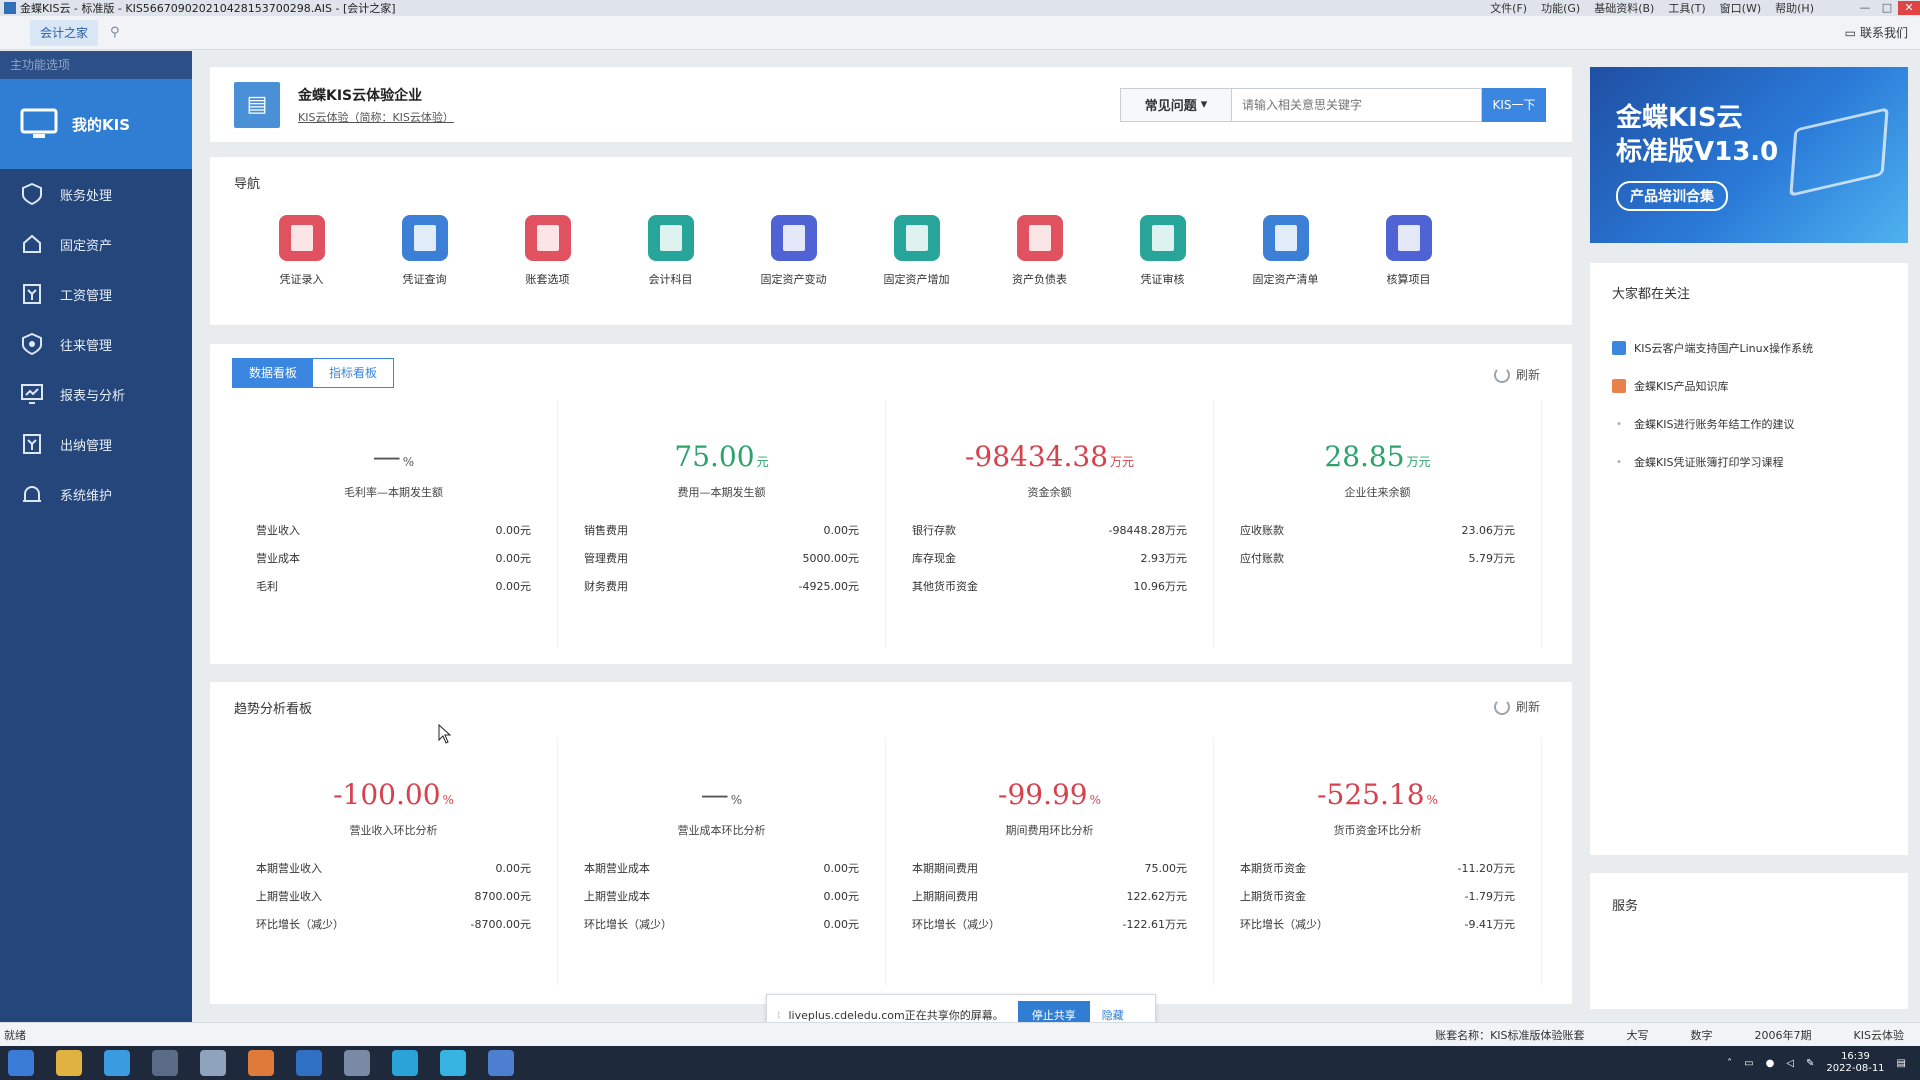 This screenshot has width=1920, height=1080. Describe the element at coordinates (1855, 1068) in the screenshot. I see `clock-date: 2022-08-11` at that location.